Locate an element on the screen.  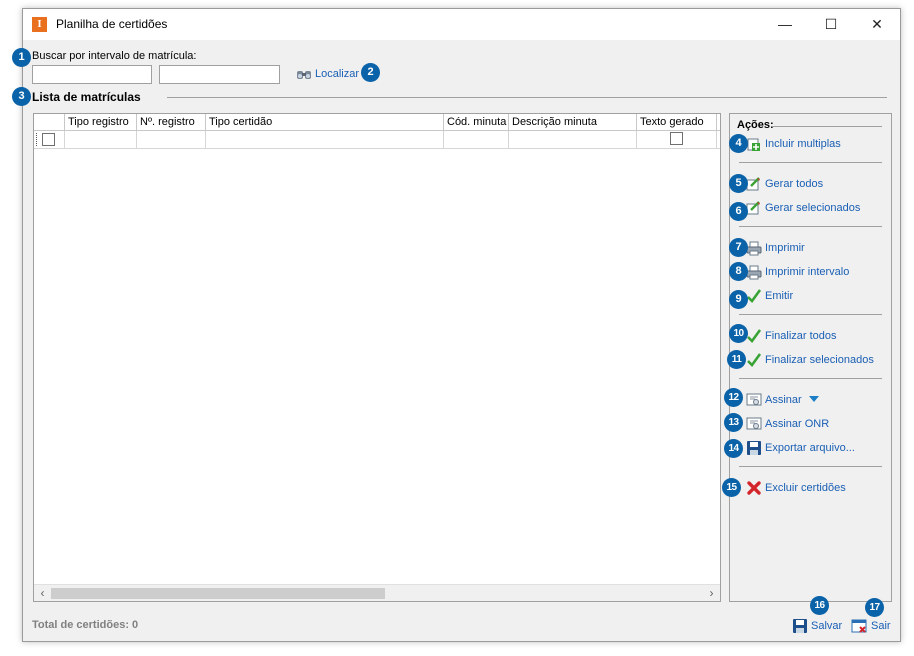
callout-badge-2: 2 is located at coordinates (370, 72).